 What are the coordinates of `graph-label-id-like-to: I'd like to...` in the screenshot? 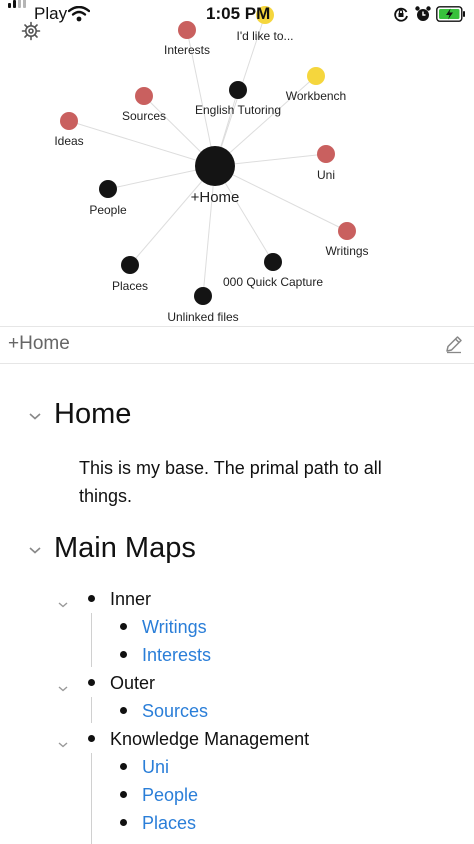 It's located at (265, 36).